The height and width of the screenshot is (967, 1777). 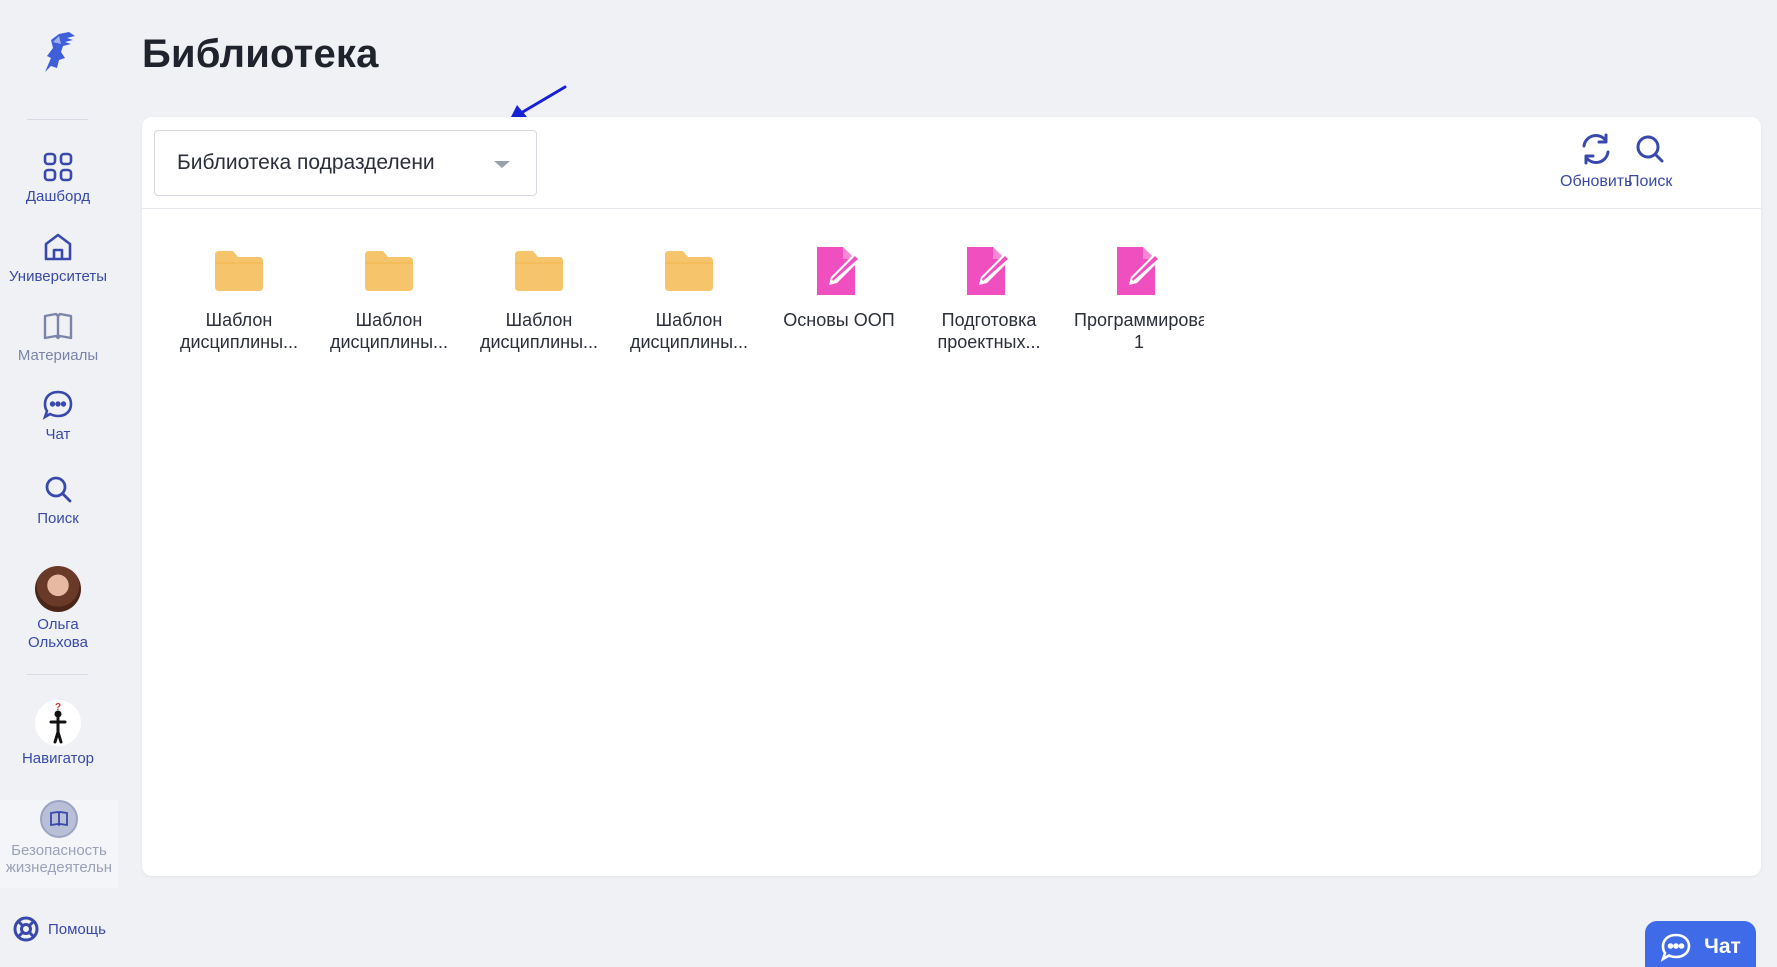 I want to click on course-book-icon, so click(x=59, y=819).